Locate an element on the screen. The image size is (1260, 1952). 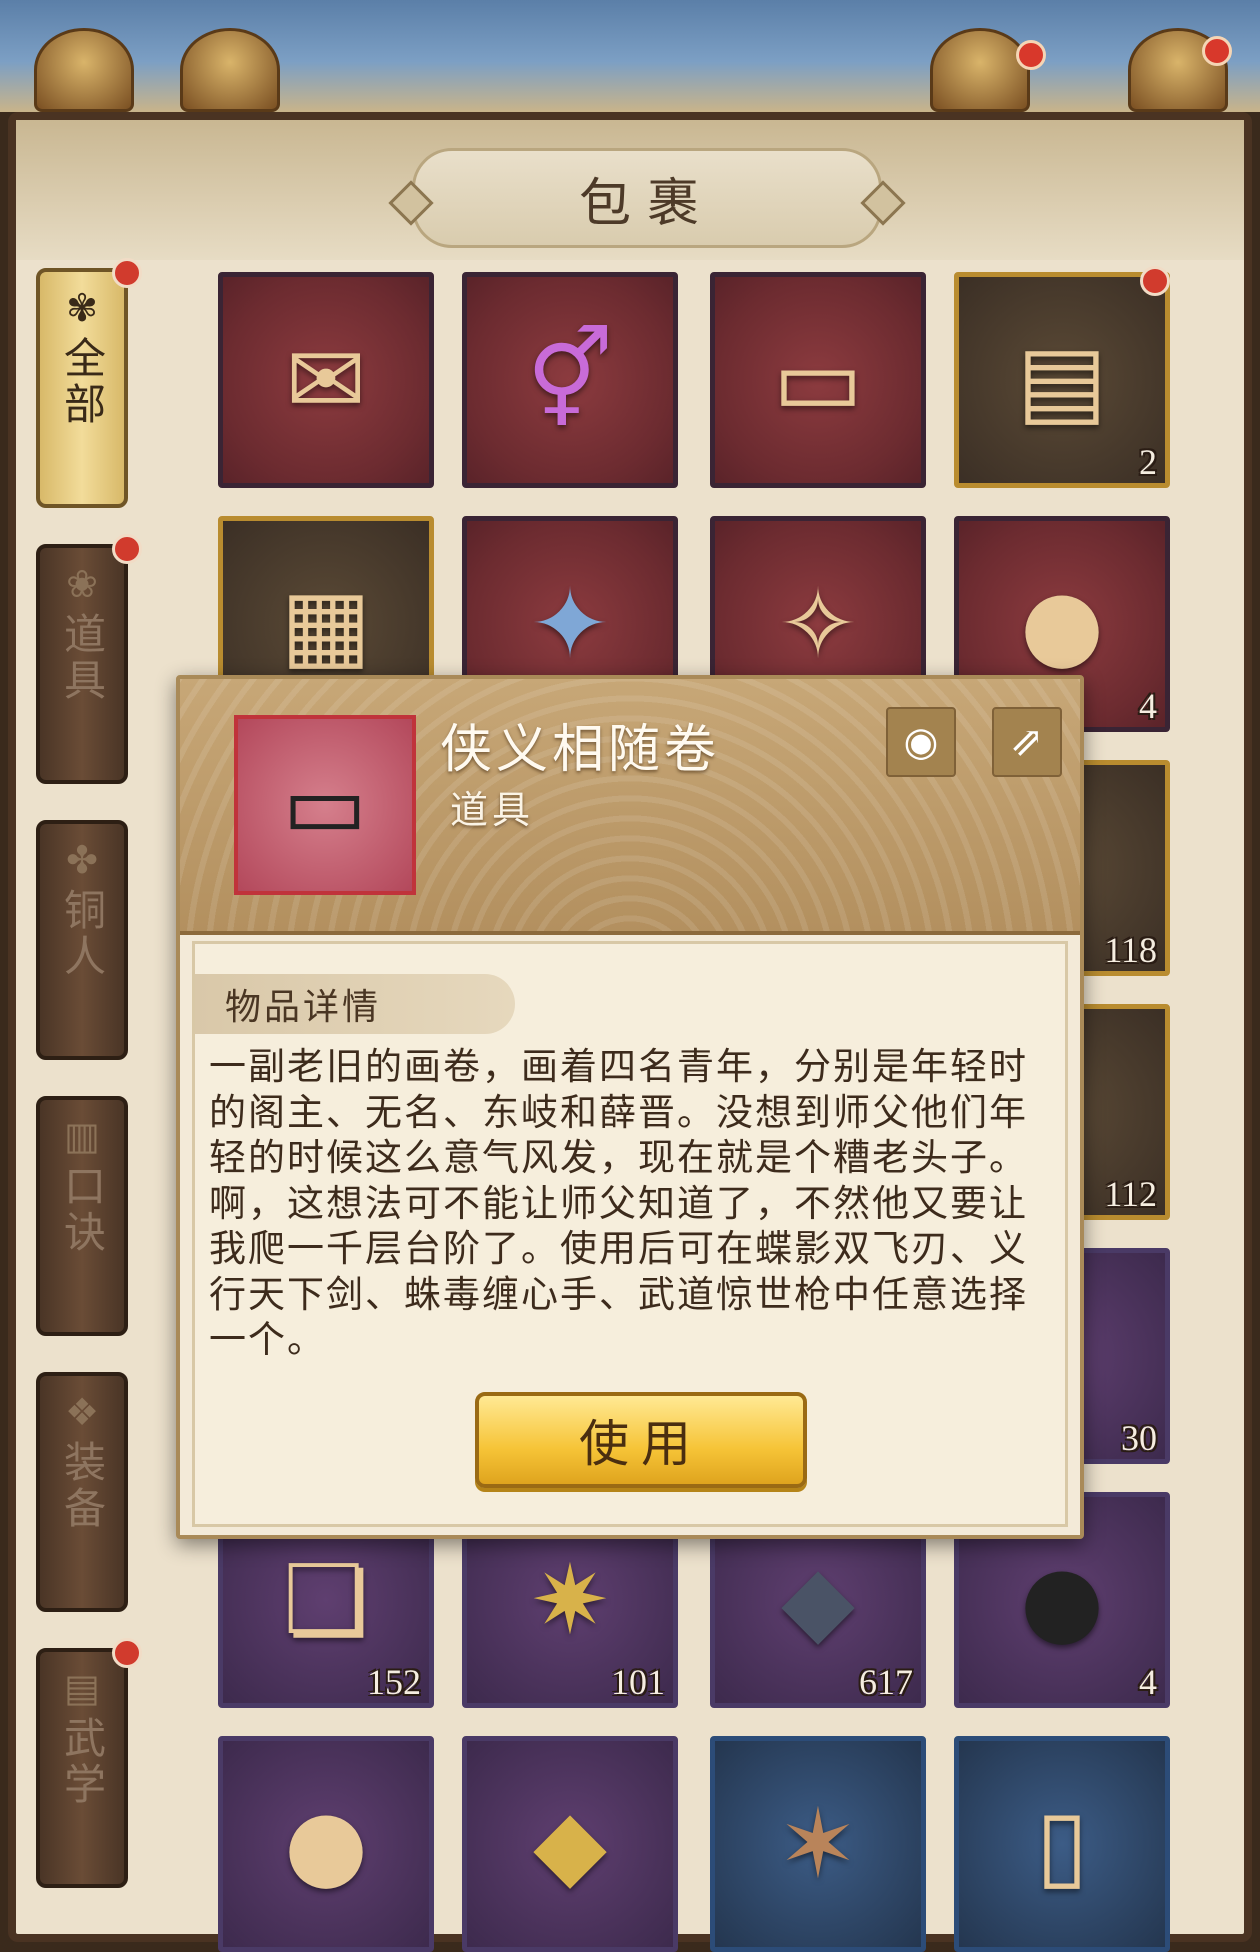
item-count: 2 is located at coordinates (1148, 462).